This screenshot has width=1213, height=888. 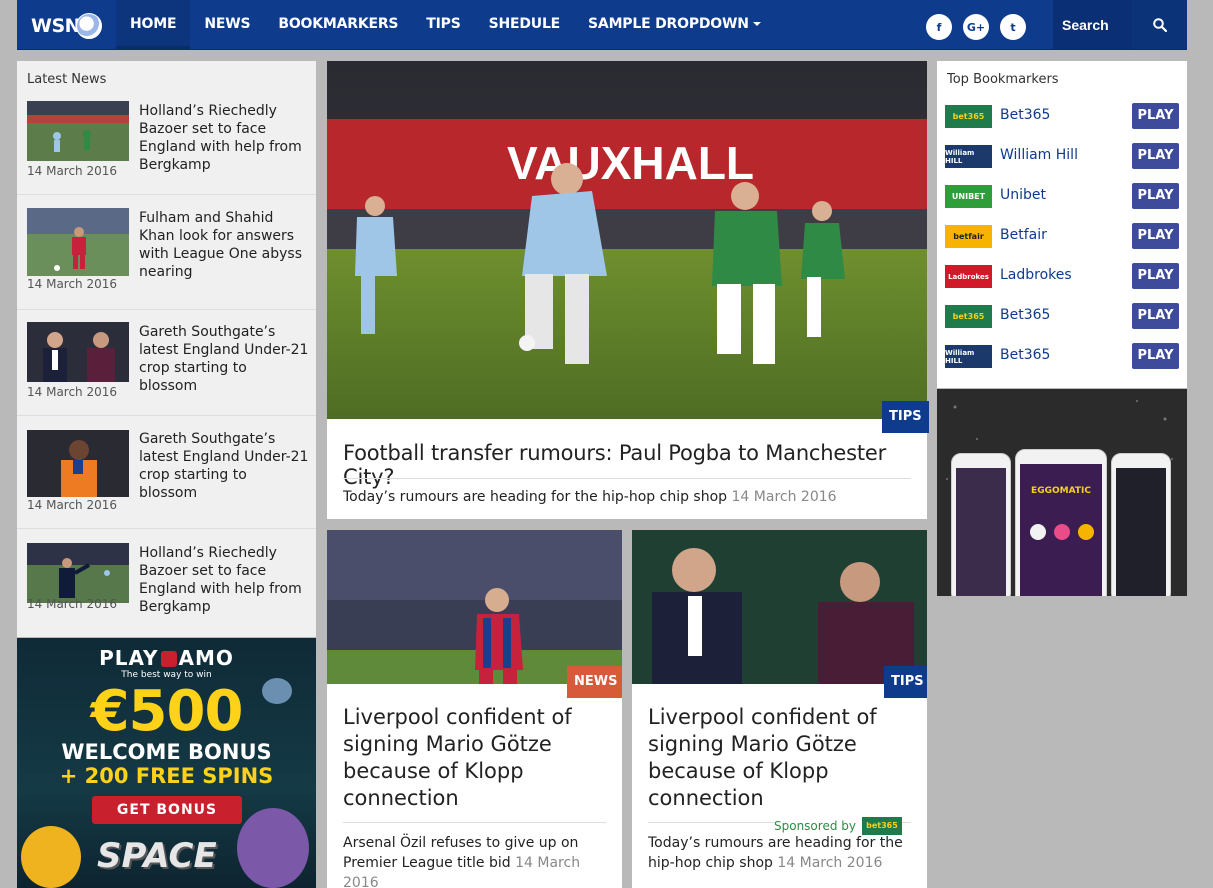 I want to click on google-plus-icon: G+, so click(x=976, y=27).